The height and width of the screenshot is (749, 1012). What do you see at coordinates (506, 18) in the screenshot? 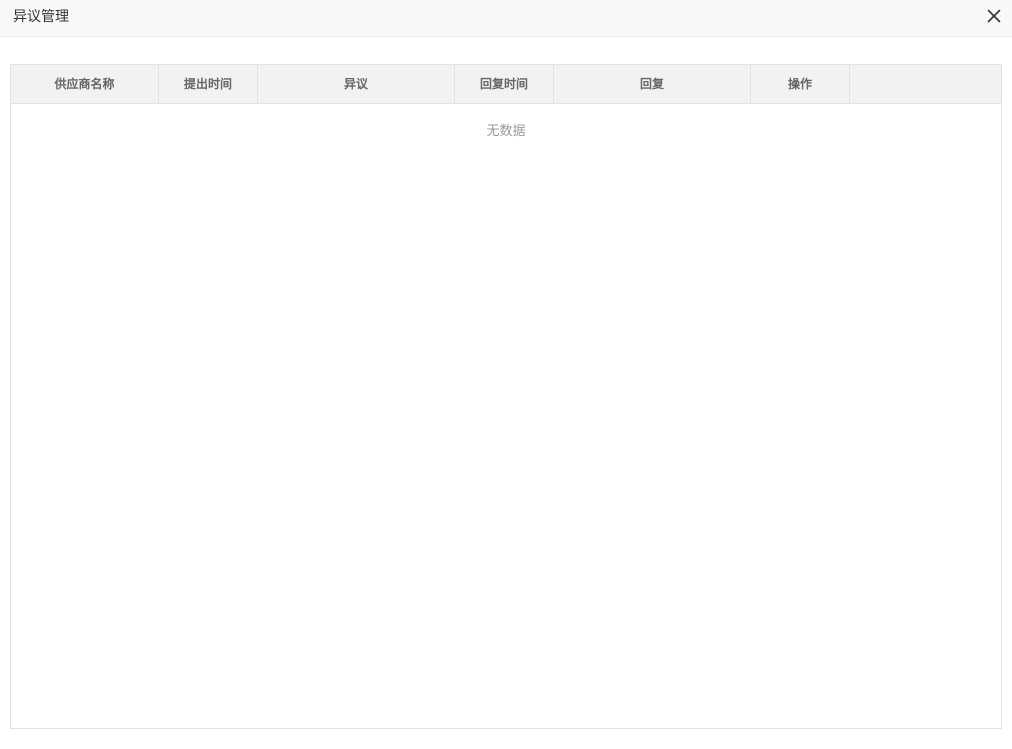
I see `dialog-header: 异议管理` at bounding box center [506, 18].